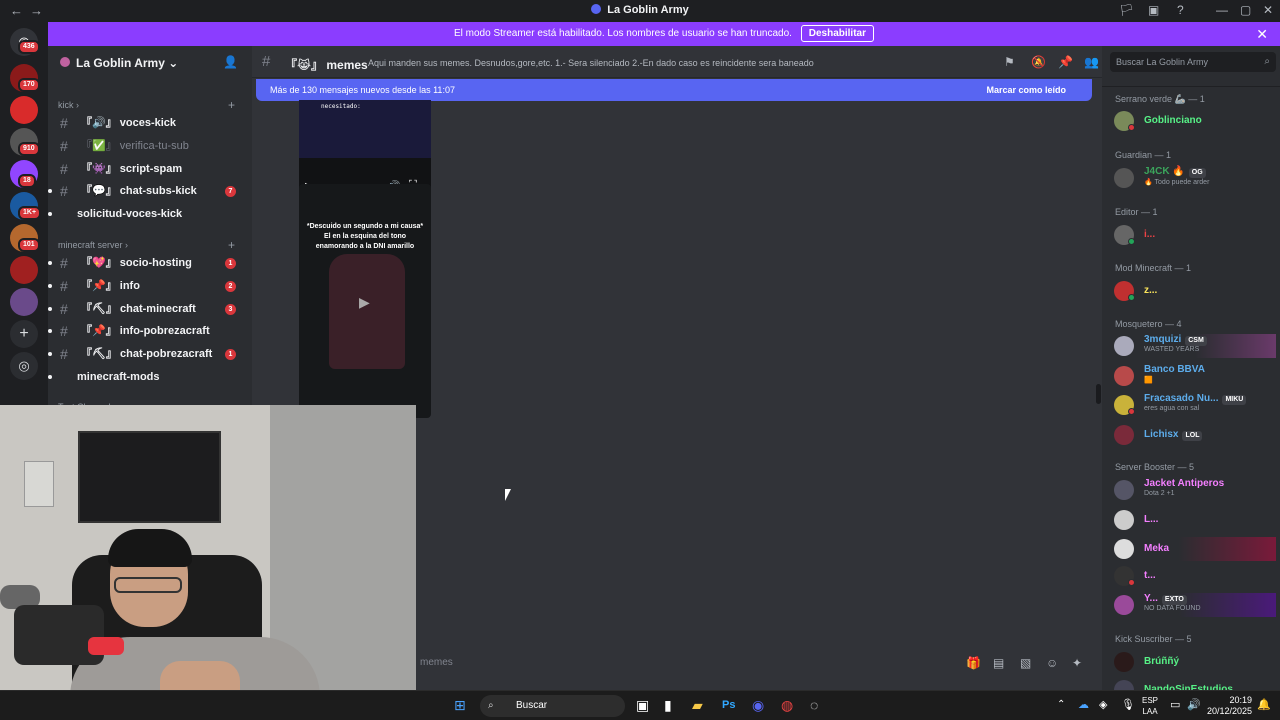 The width and height of the screenshot is (1280, 720). I want to click on microphone-icon: 🎙, so click(1128, 704).